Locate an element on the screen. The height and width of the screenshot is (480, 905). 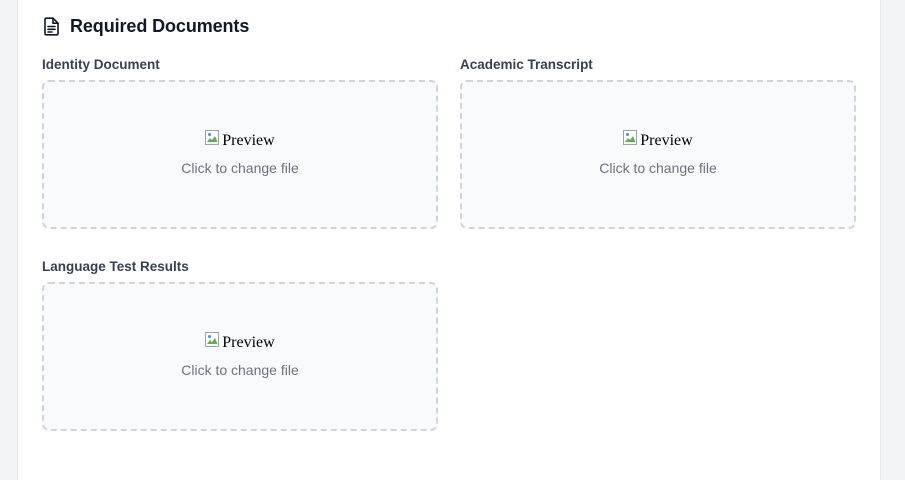
section-title: Required Documents is located at coordinates (160, 25).